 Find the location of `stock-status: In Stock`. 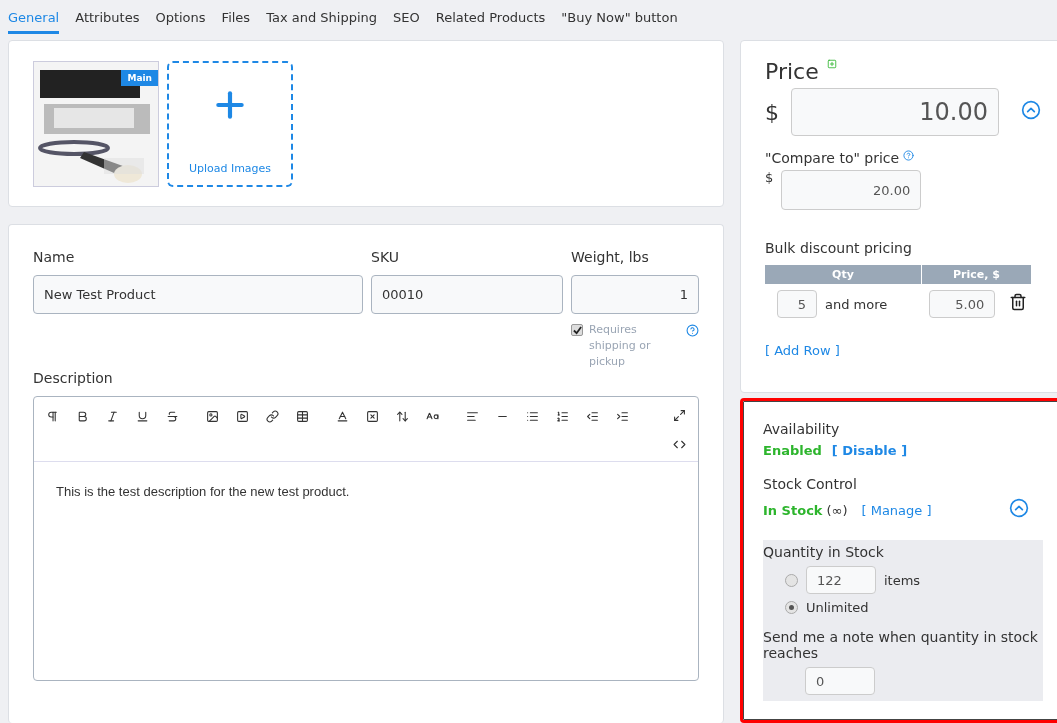

stock-status: In Stock is located at coordinates (793, 510).